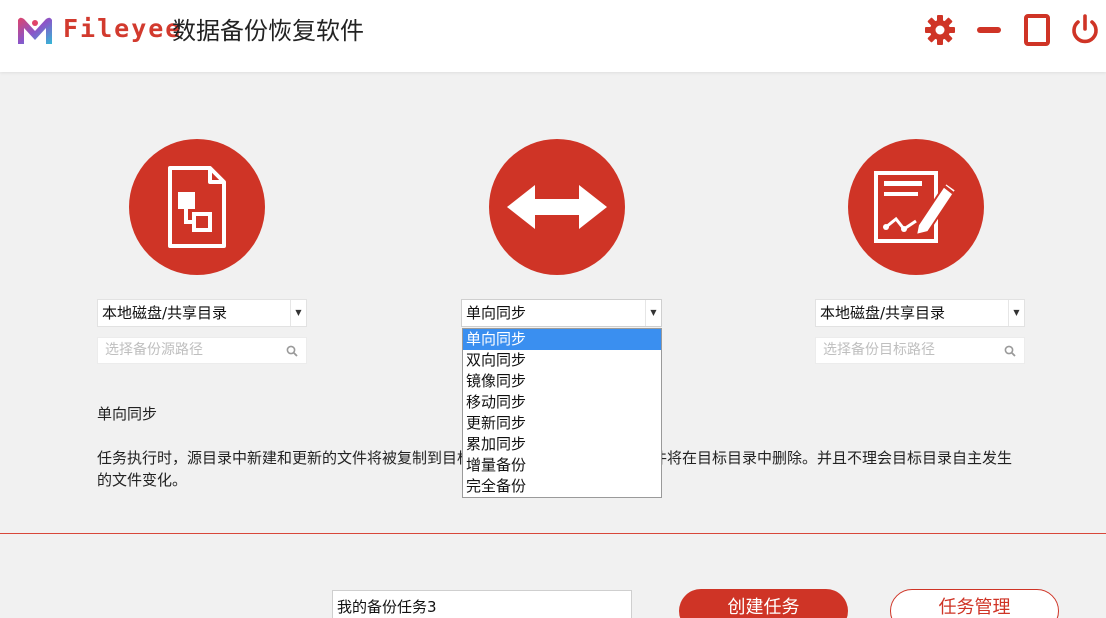 This screenshot has height=618, width=1106. I want to click on title-bar: Fileyee 数据备份恢复软件, so click(553, 36).